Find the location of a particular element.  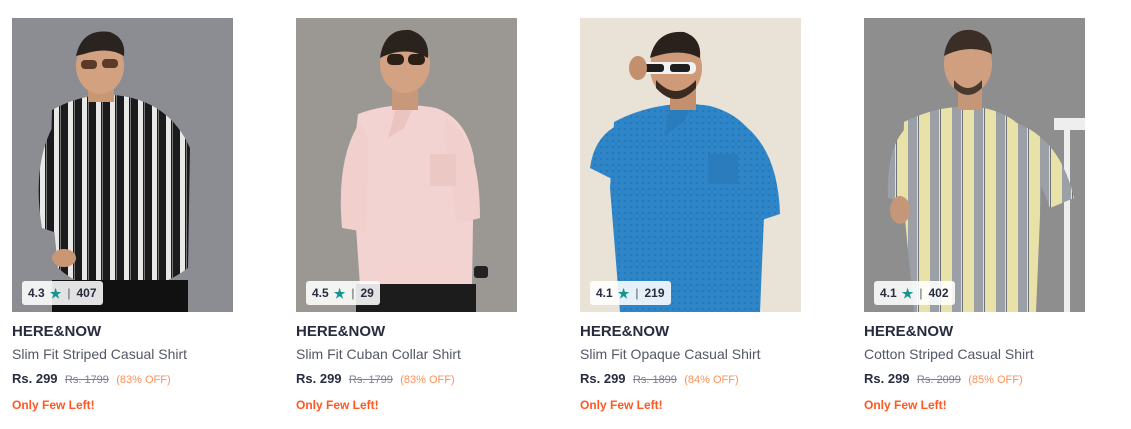

rating-value: 4.3 is located at coordinates (36, 293).